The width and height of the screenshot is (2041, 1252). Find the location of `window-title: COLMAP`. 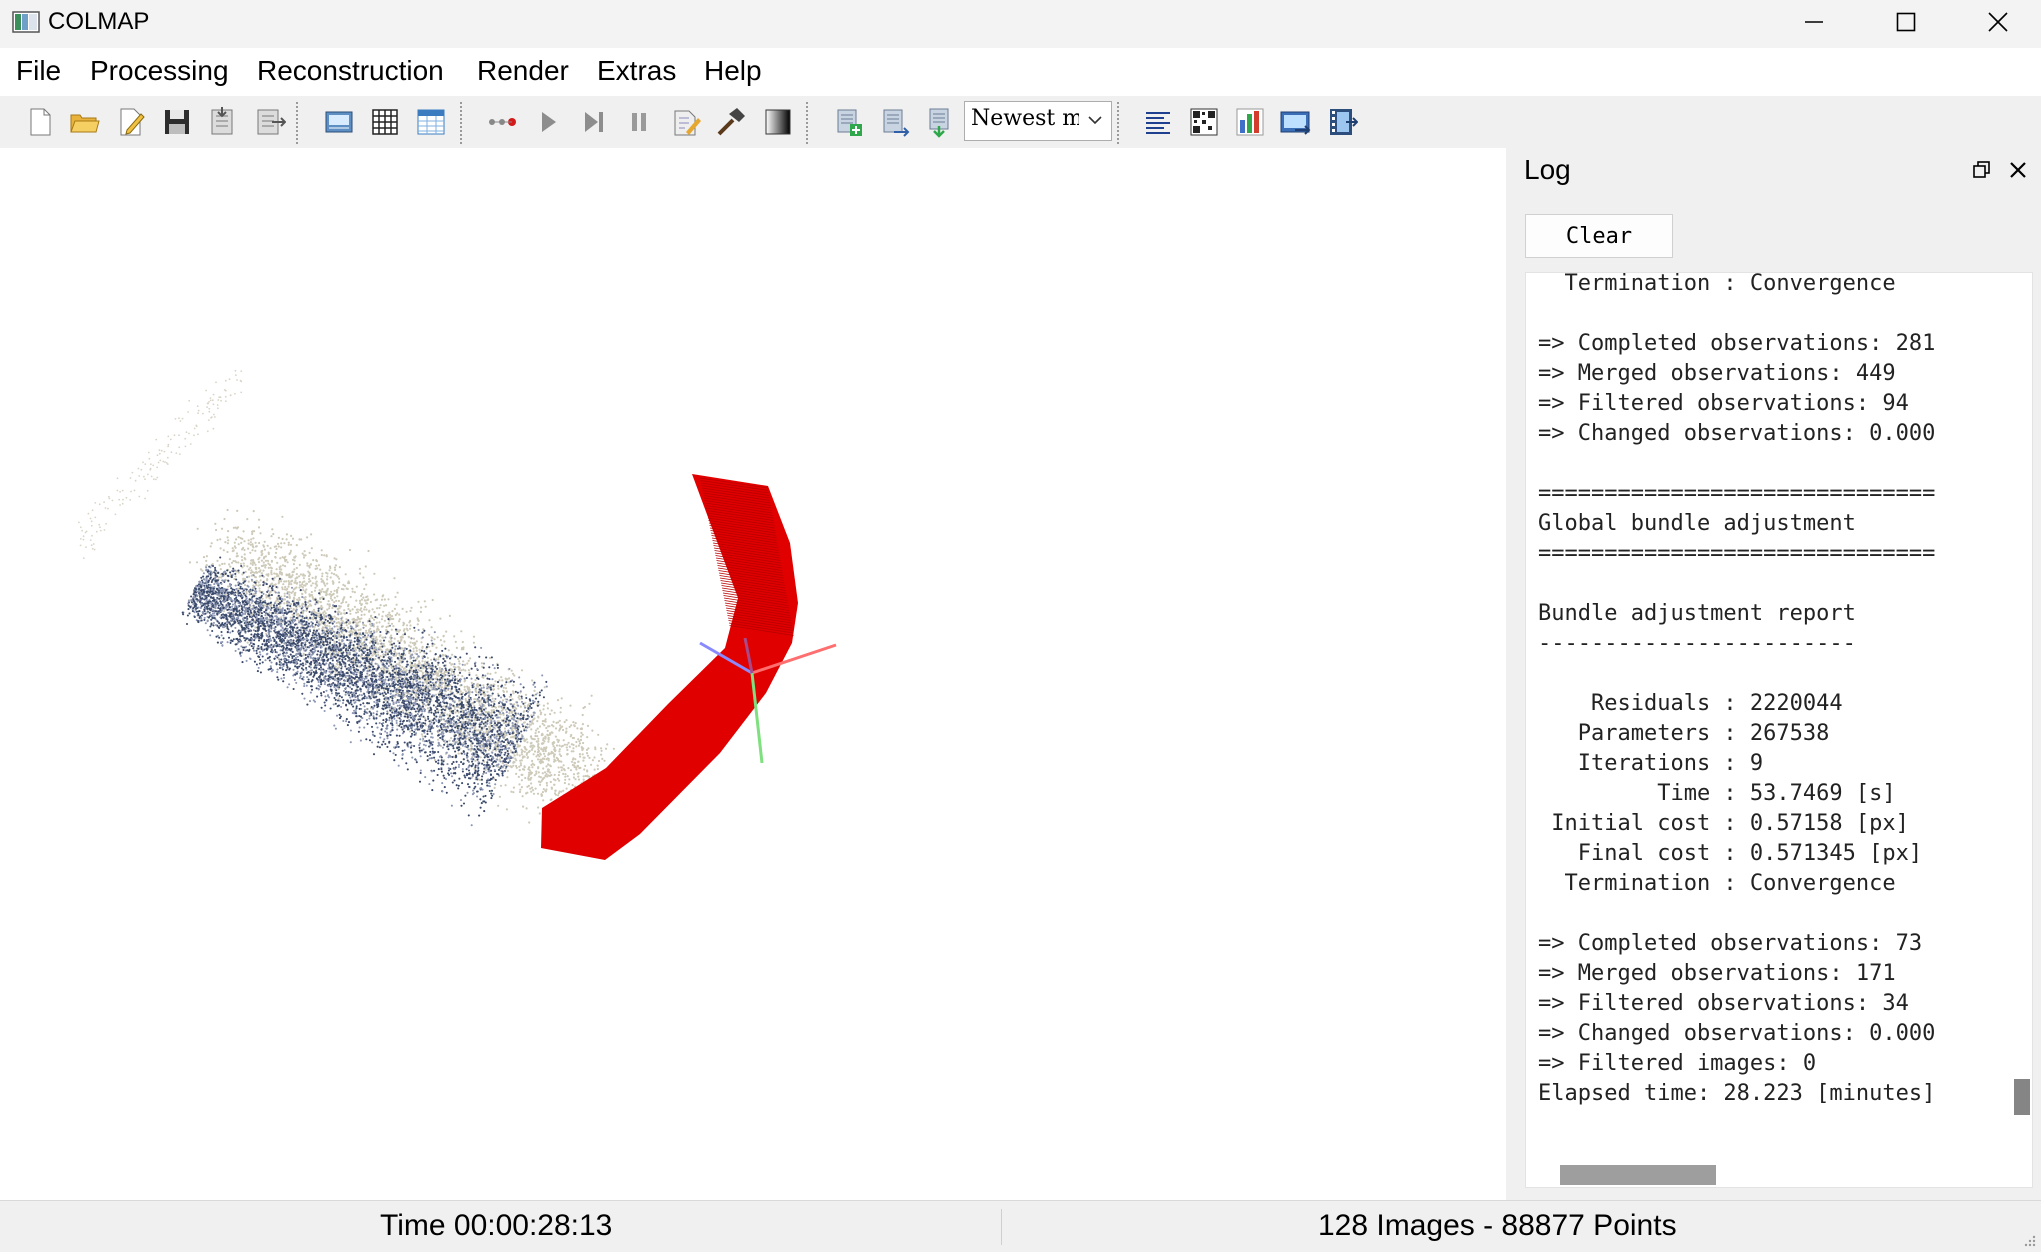

window-title: COLMAP is located at coordinates (98, 22).